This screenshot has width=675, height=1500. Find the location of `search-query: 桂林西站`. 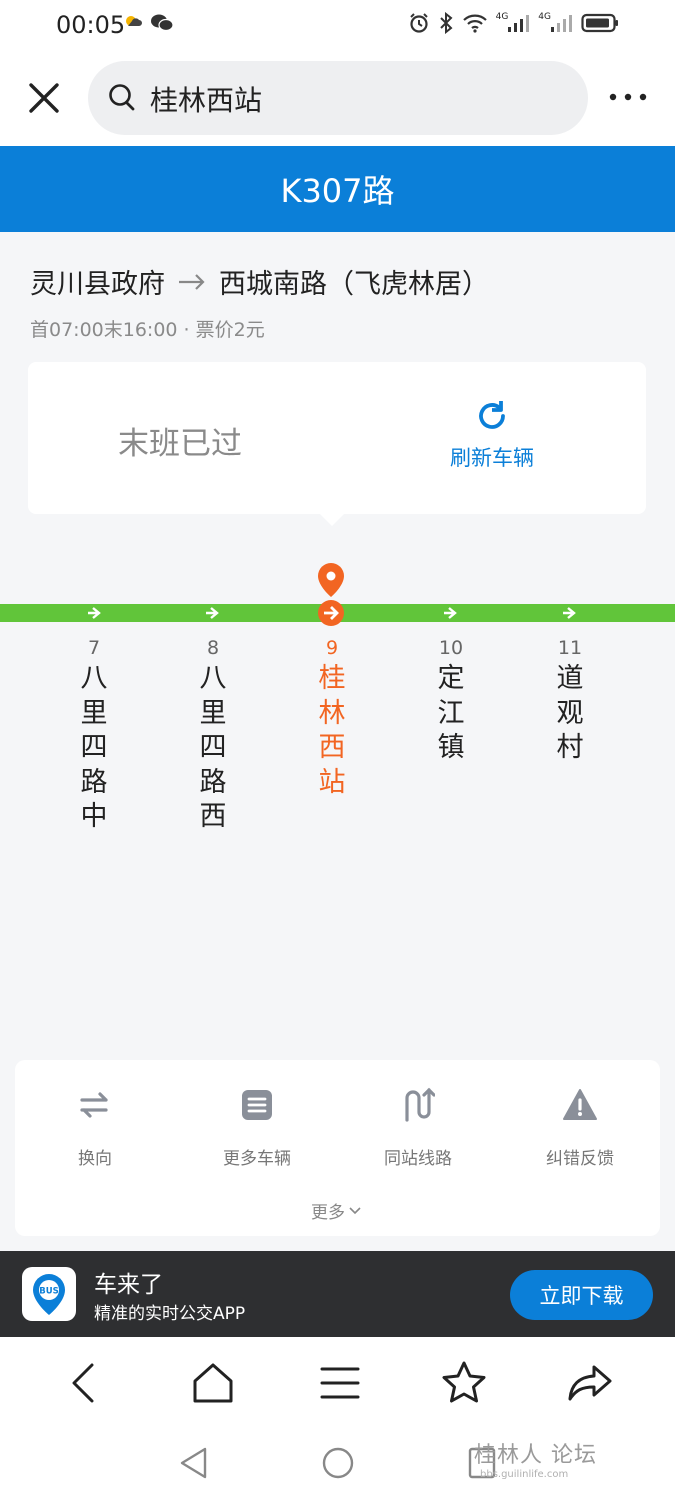

search-query: 桂林西站 is located at coordinates (206, 100).